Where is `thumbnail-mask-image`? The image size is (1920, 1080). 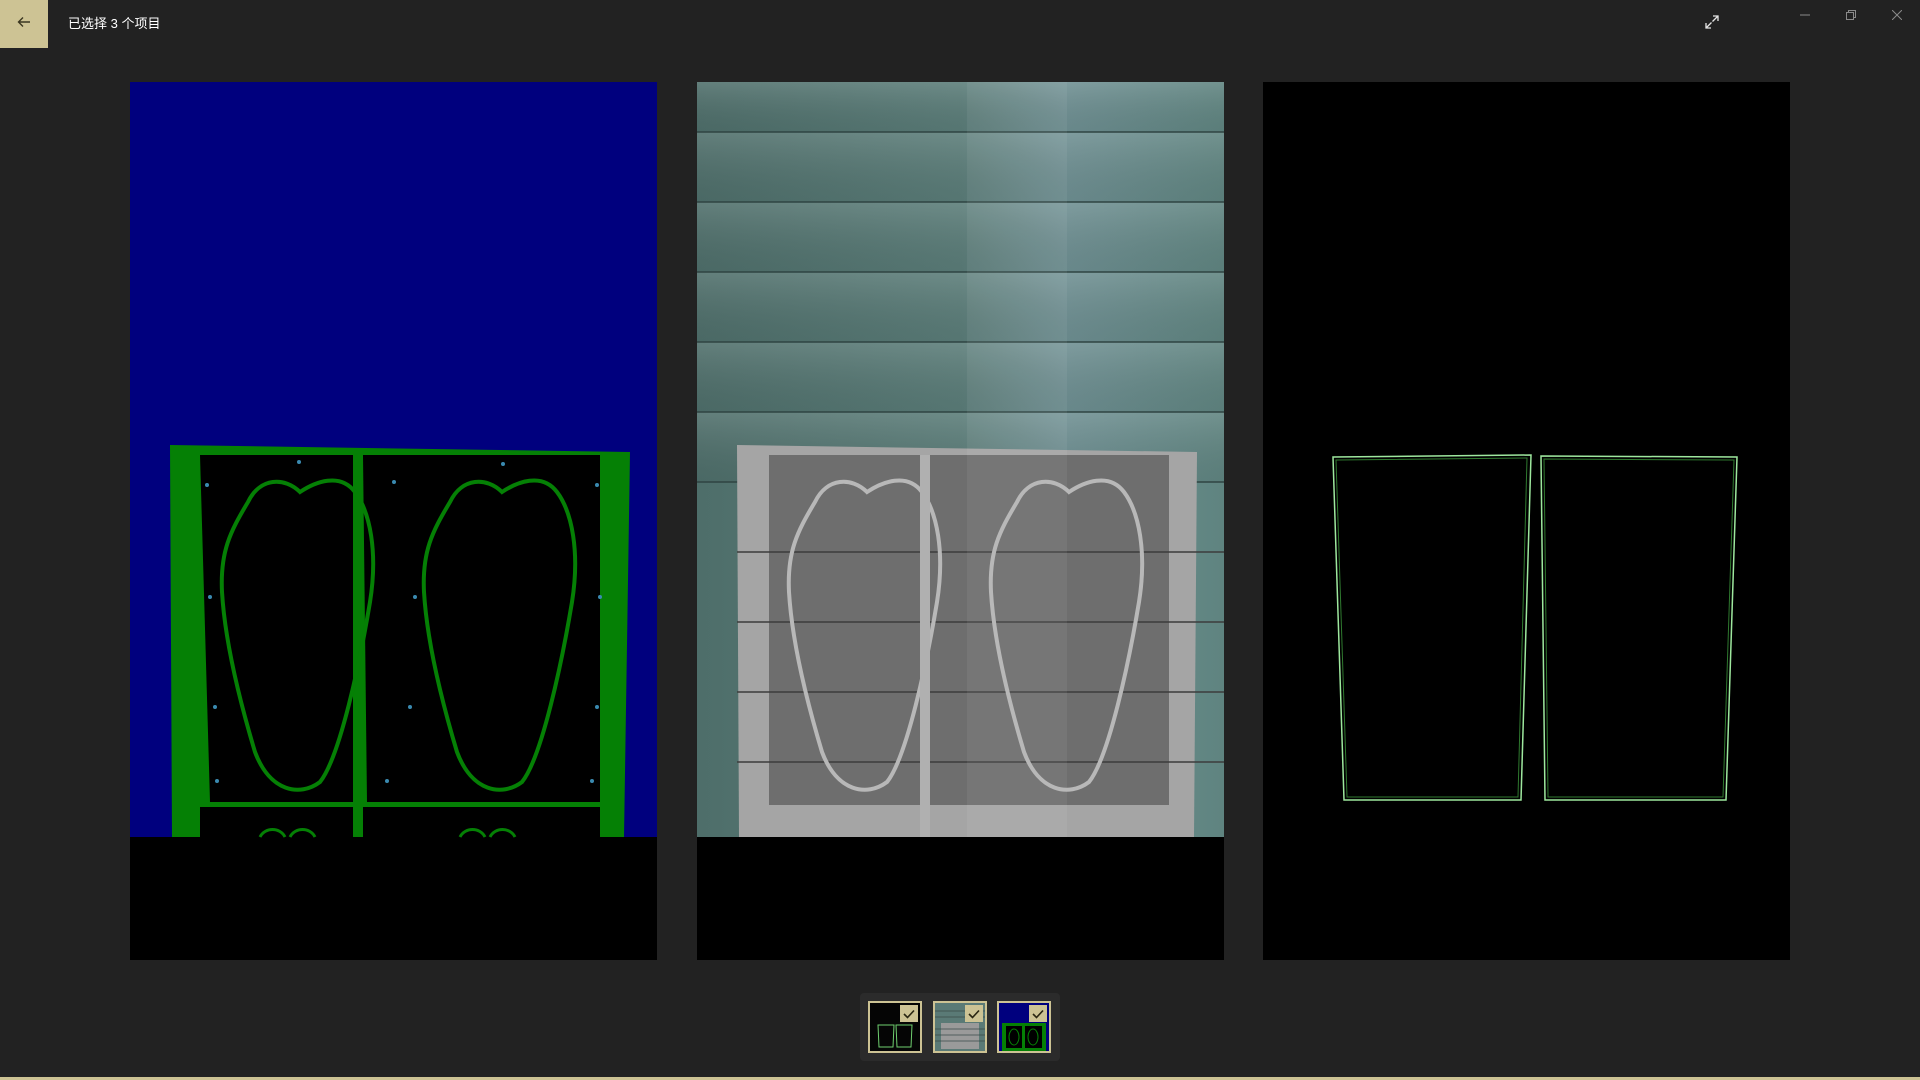
thumbnail-mask-image is located at coordinates (1024, 1027).